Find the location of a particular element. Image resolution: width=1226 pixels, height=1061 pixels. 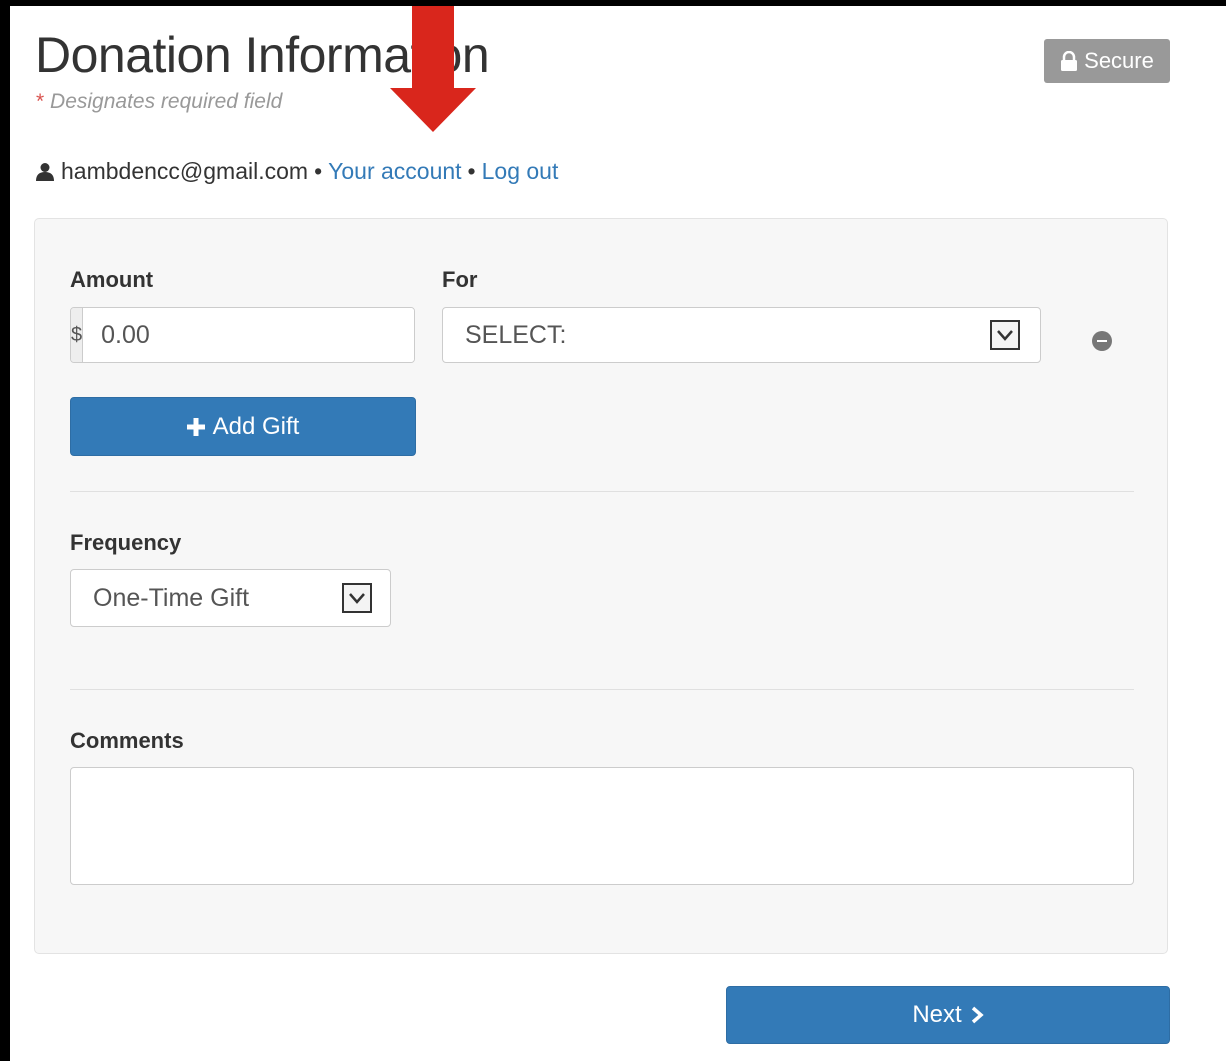

next-button: Next is located at coordinates (948, 1015).